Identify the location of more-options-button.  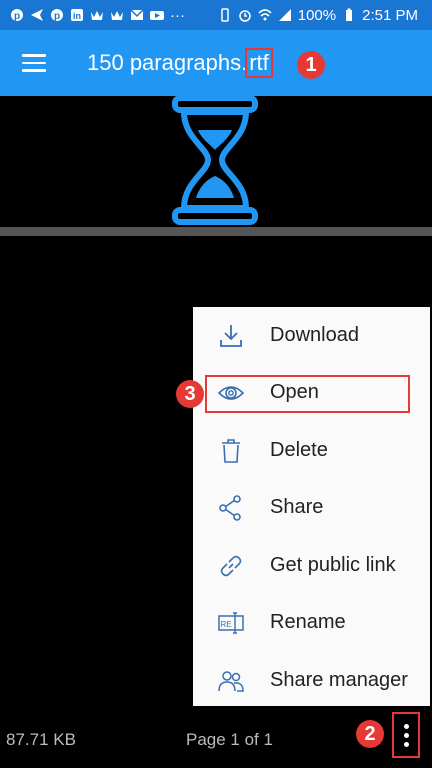
(406, 735).